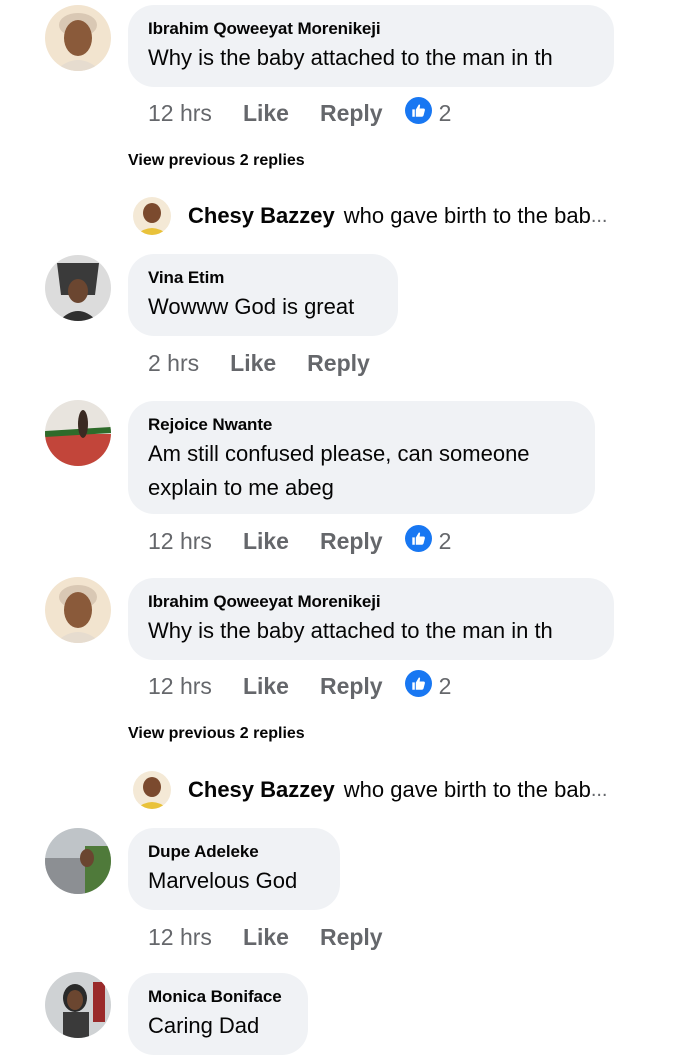 The width and height of the screenshot is (697, 1055). What do you see at coordinates (339, 453) in the screenshot?
I see `comment-text: Am still confused please, can someone` at bounding box center [339, 453].